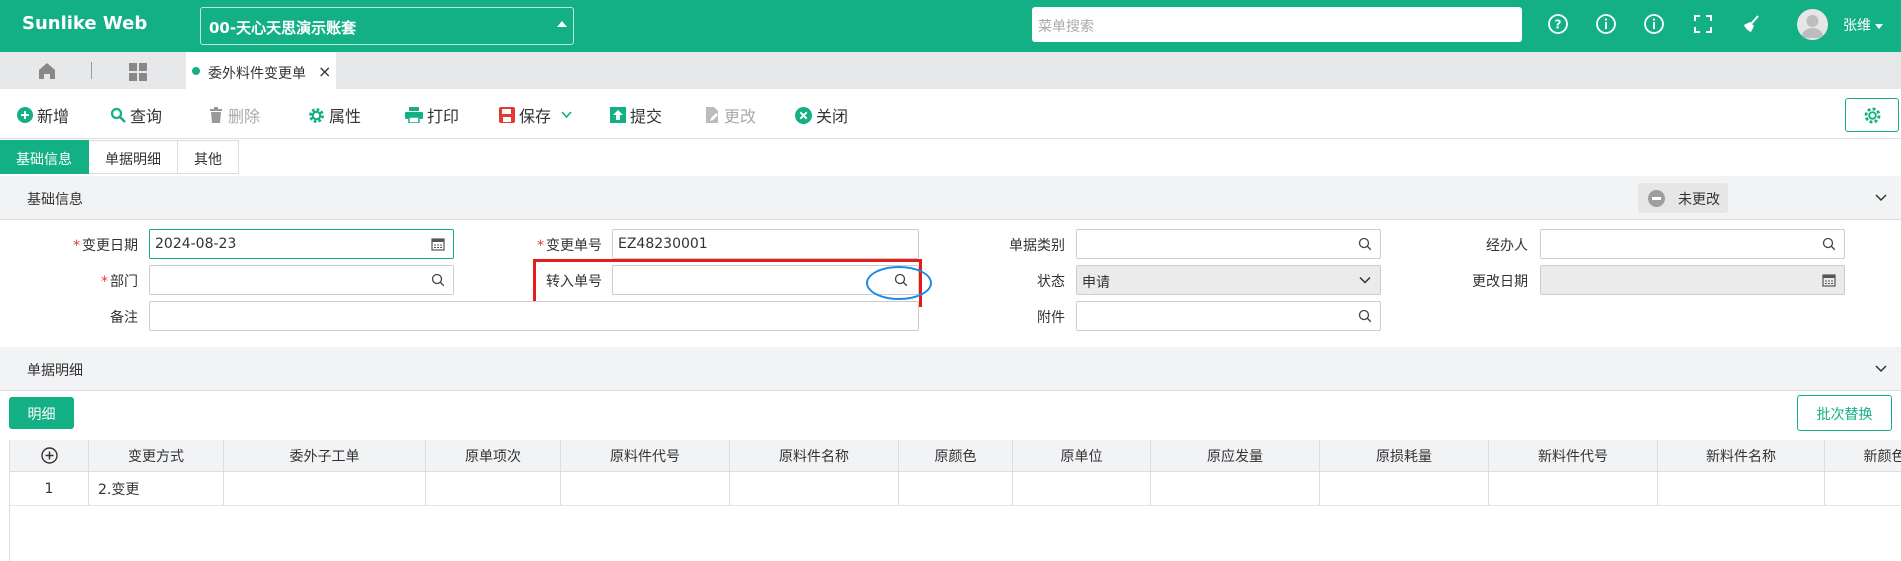 The height and width of the screenshot is (561, 1901). What do you see at coordinates (1573, 455) in the screenshot?
I see `column-header: 新料件代号` at bounding box center [1573, 455].